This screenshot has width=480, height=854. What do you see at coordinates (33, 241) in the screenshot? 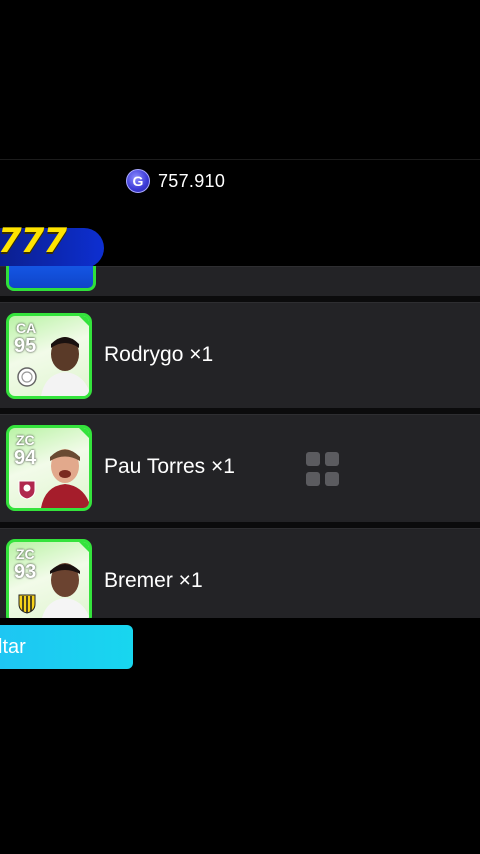
I see `promo-text: 777` at bounding box center [33, 241].